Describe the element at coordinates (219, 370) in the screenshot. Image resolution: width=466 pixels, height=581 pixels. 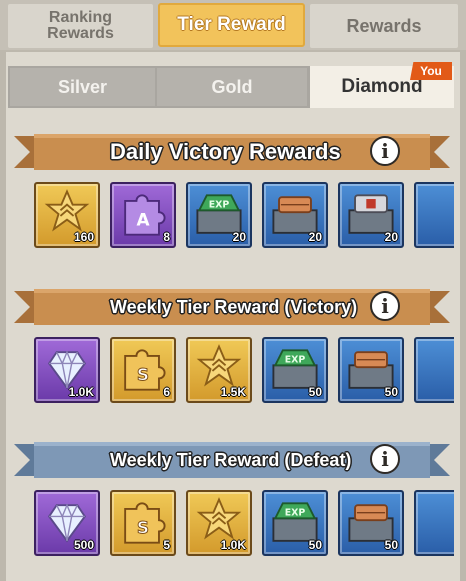
I see `reward-item: 1.5K` at that location.